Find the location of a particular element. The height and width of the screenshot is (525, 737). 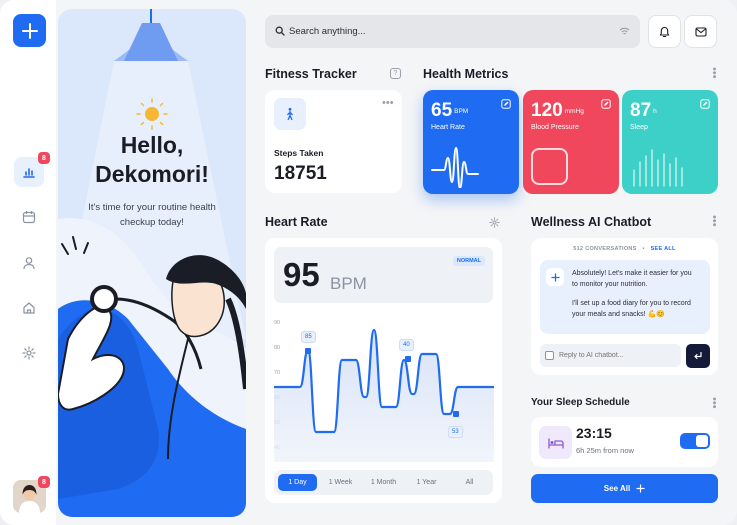

sleep-metric-card: 87 h Sleep is located at coordinates (670, 142).